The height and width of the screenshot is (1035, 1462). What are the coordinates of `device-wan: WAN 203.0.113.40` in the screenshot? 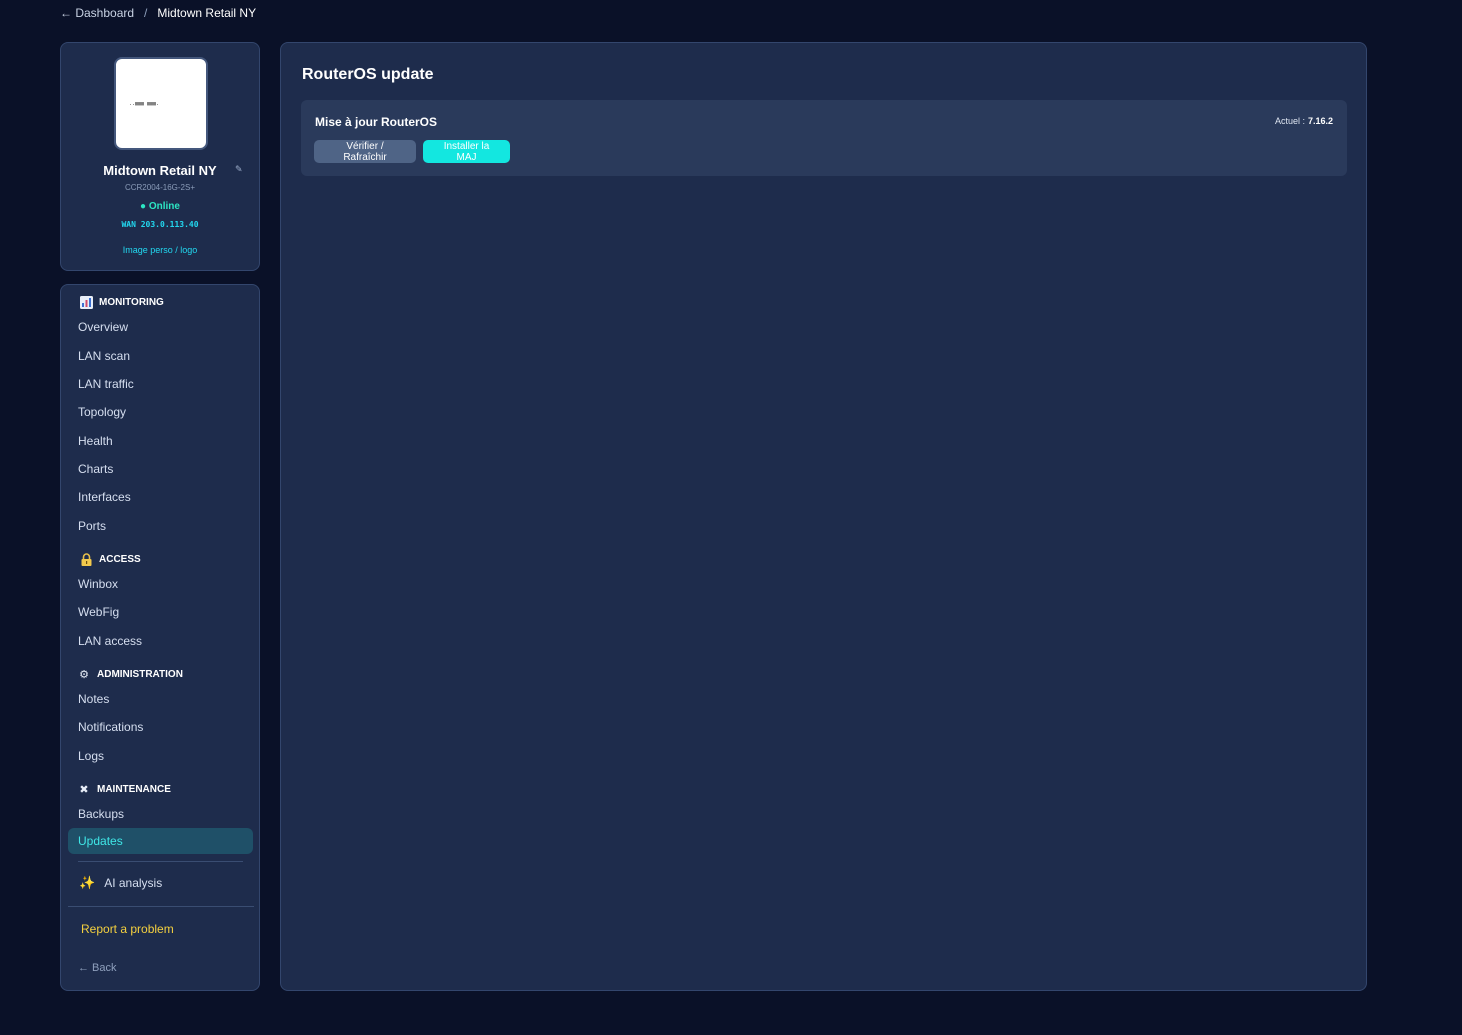 It's located at (160, 224).